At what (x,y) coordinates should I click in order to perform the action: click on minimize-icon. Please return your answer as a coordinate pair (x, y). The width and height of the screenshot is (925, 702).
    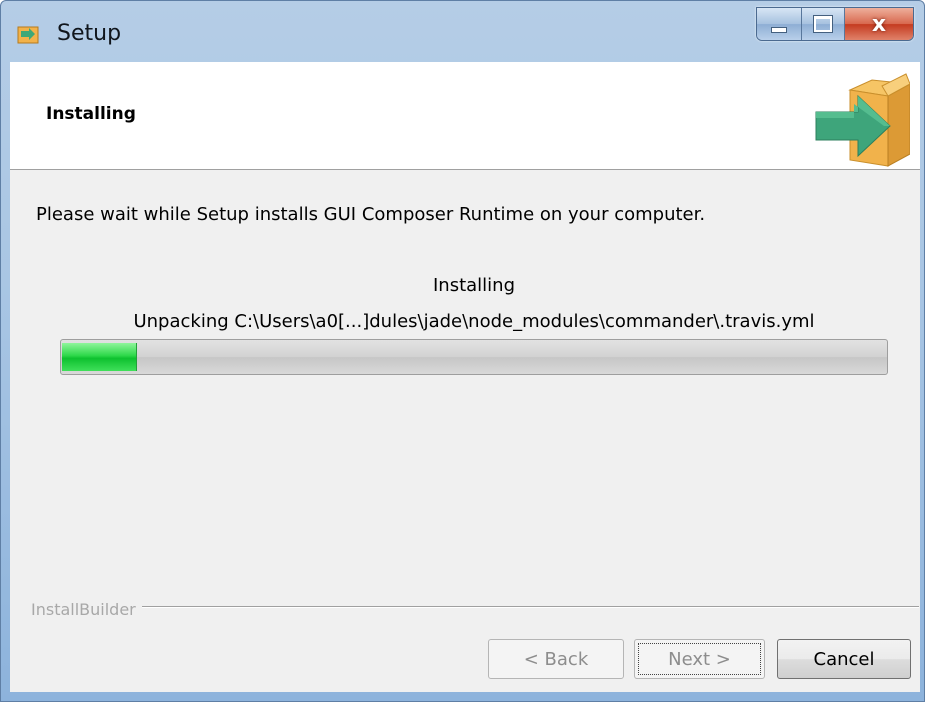
    Looking at the image, I should click on (779, 30).